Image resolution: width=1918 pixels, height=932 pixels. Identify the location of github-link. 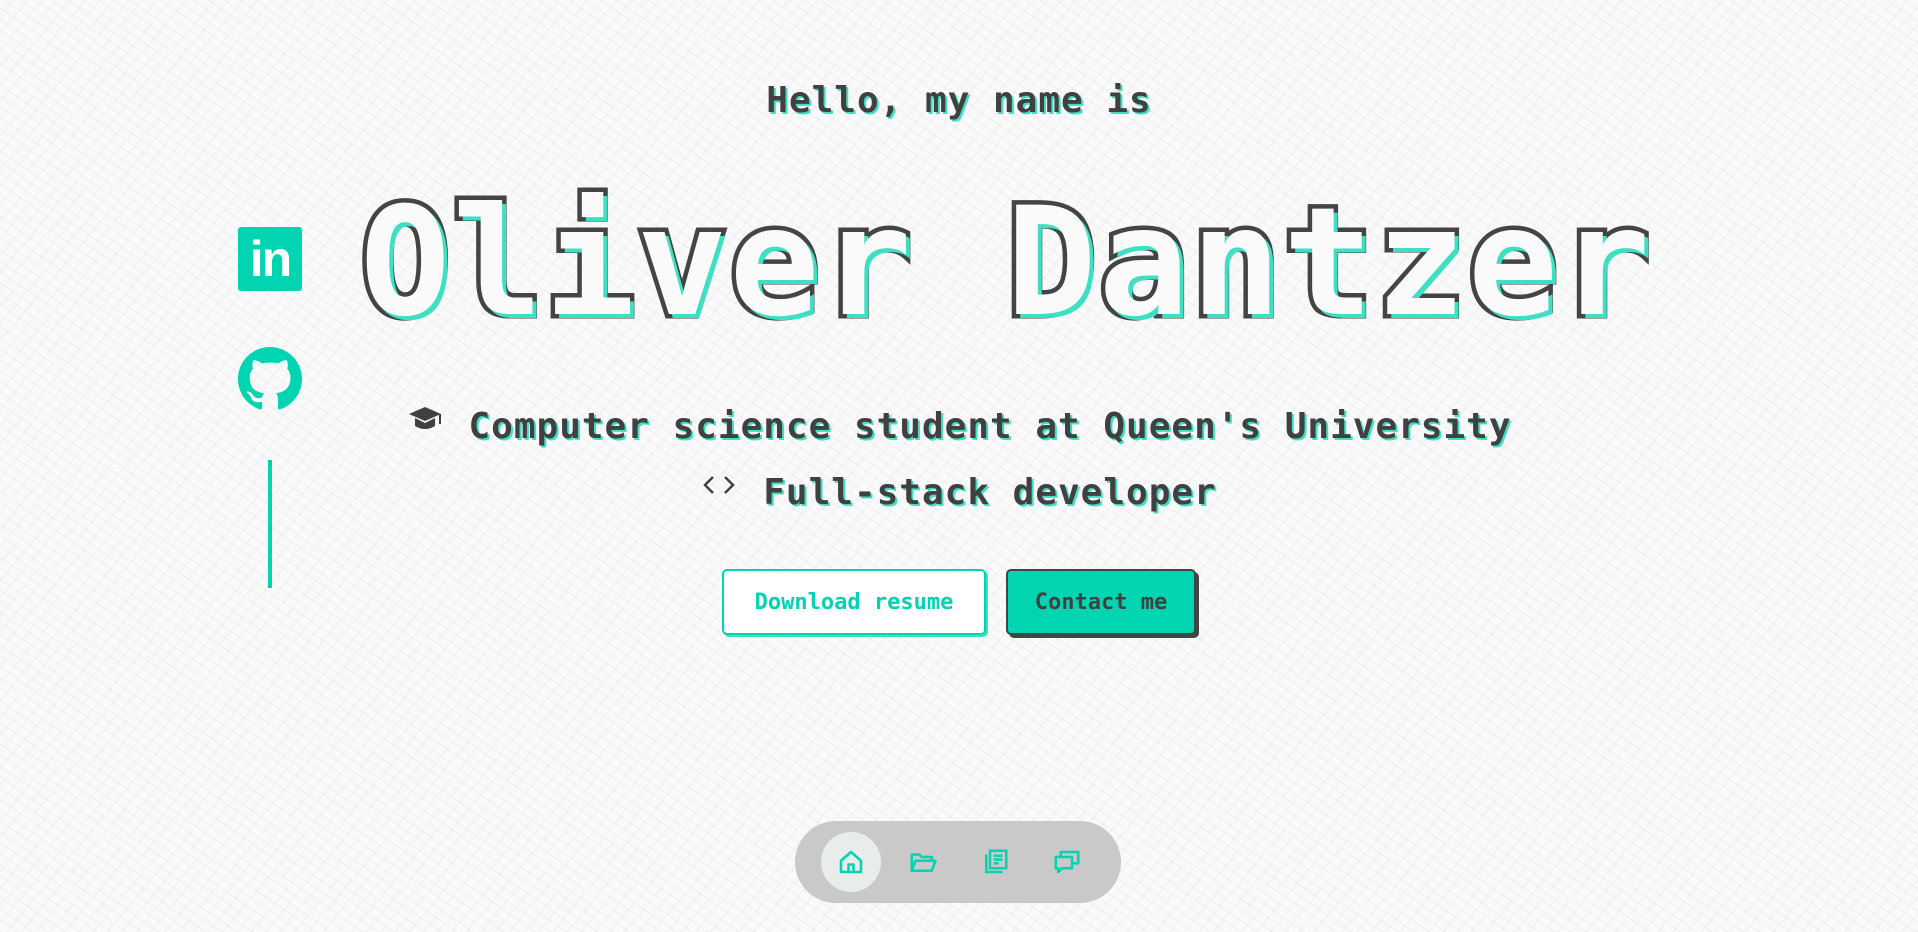
(270, 379).